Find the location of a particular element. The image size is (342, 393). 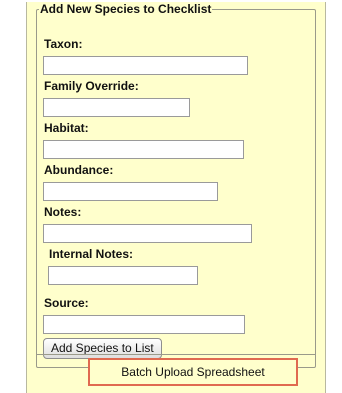

internal-notes-input is located at coordinates (123, 275).